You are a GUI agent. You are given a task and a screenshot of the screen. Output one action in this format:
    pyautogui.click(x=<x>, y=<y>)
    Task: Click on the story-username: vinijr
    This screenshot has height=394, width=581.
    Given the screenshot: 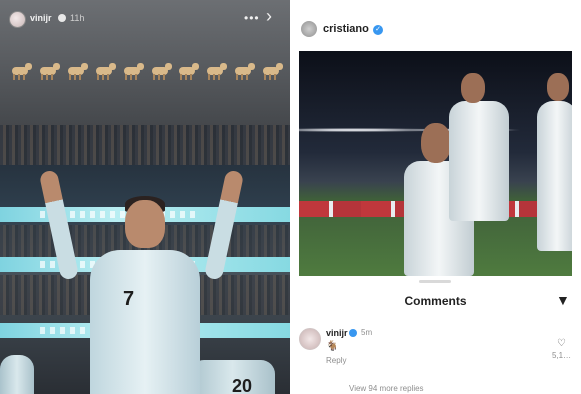 What is the action you would take?
    pyautogui.click(x=41, y=18)
    